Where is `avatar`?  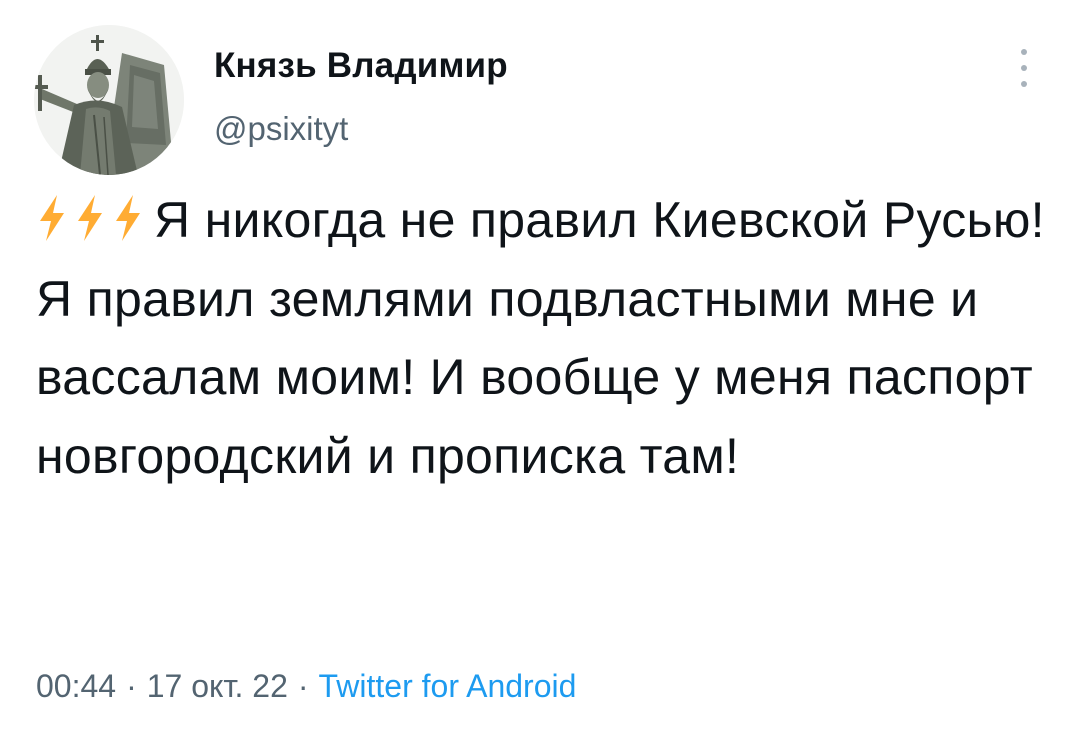 avatar is located at coordinates (109, 100).